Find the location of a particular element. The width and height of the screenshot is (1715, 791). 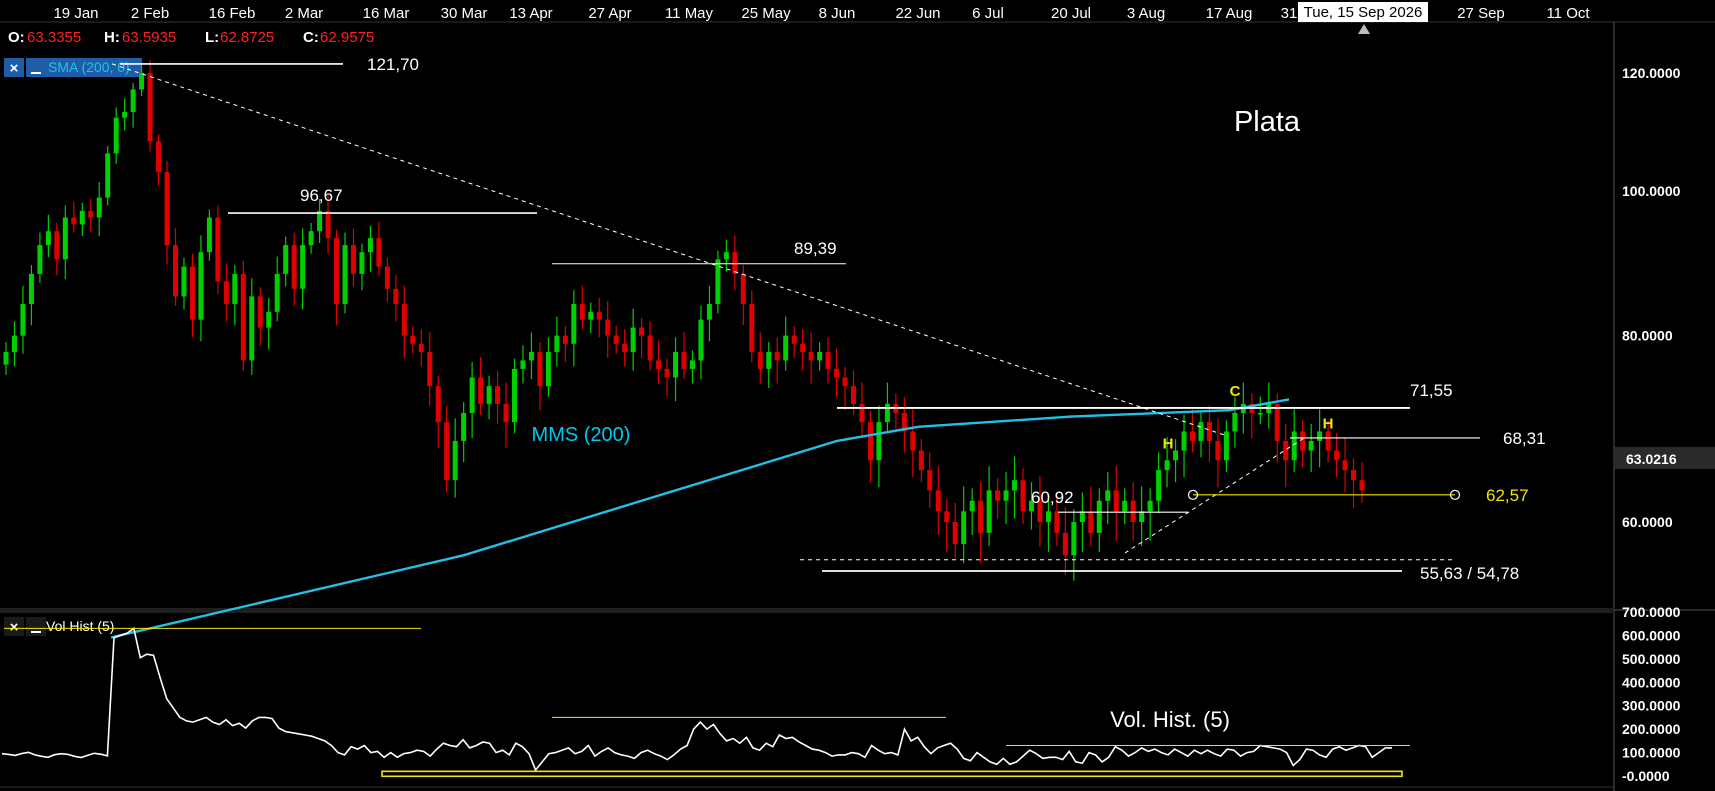

ohlc-close-value: 62.9575 is located at coordinates (347, 37).